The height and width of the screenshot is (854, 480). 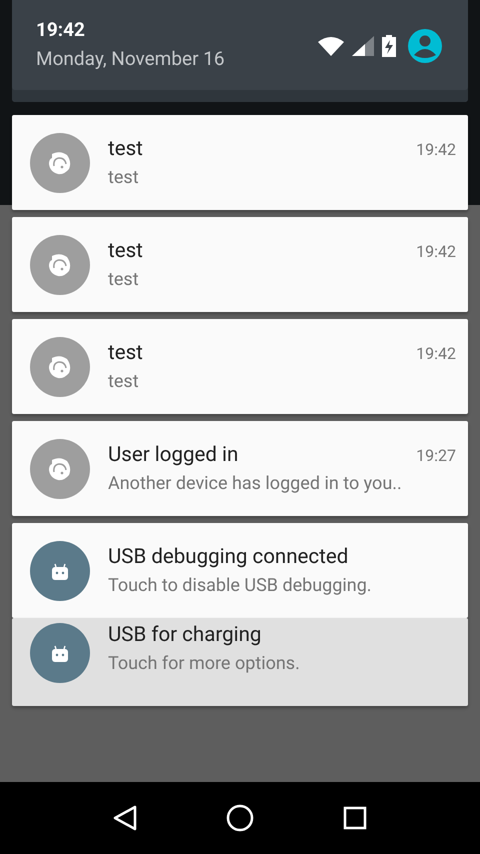 What do you see at coordinates (240, 570) in the screenshot?
I see `notification-card: USB debugging connected Touch to disable USB debugging.` at bounding box center [240, 570].